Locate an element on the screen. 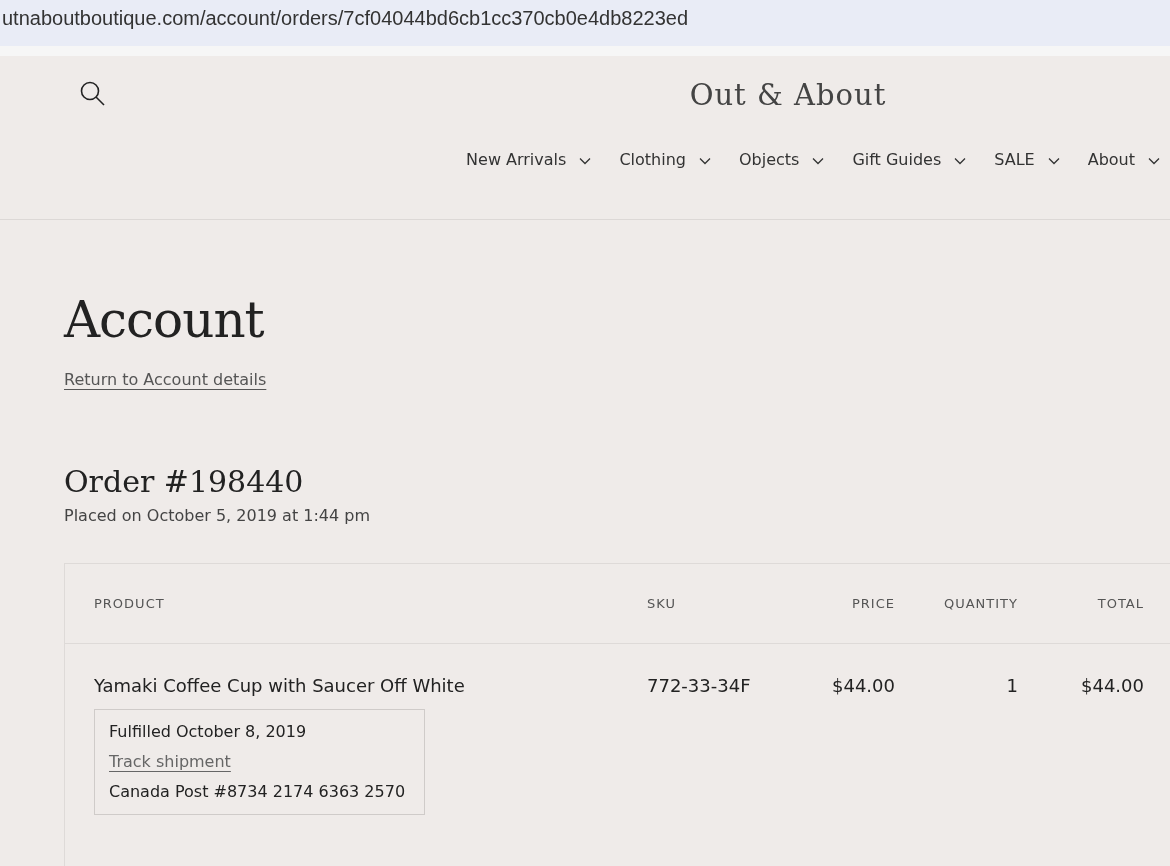 The image size is (1170, 866). nav-menu-item: Clothing is located at coordinates (665, 159).